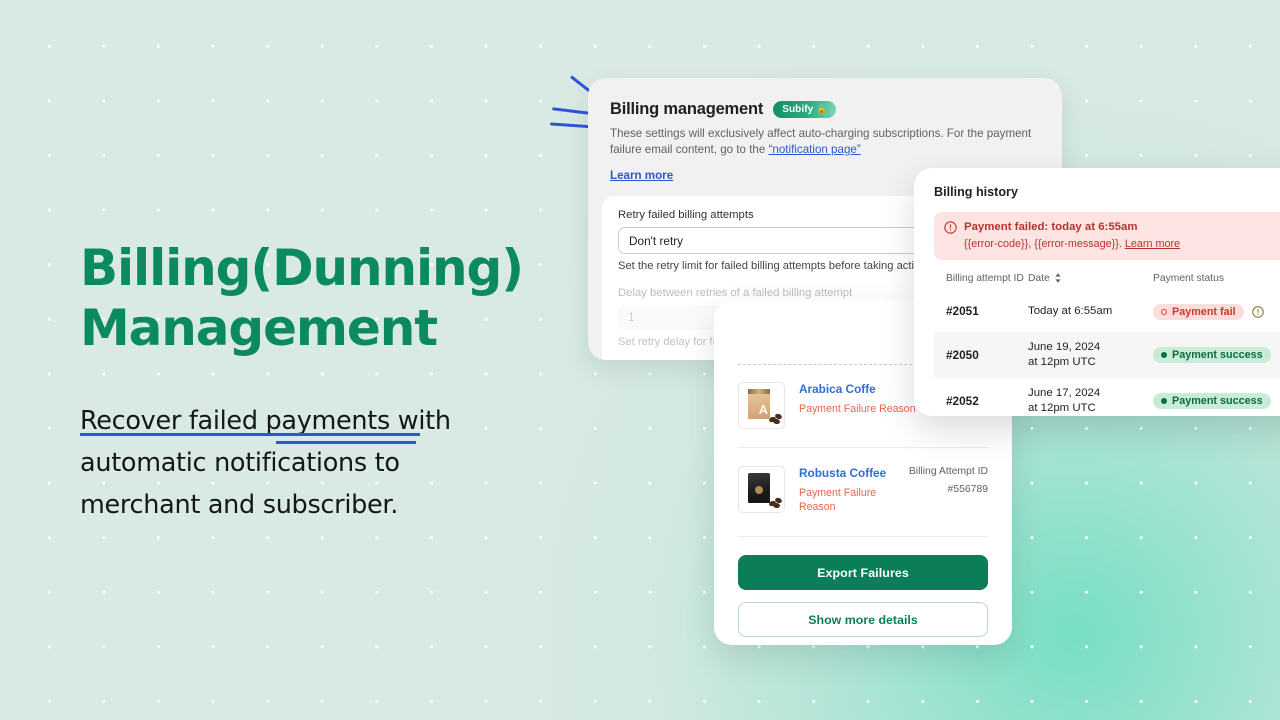 This screenshot has width=1280, height=720. What do you see at coordinates (656, 240) in the screenshot?
I see `retry-limit-value: Don't retry` at bounding box center [656, 240].